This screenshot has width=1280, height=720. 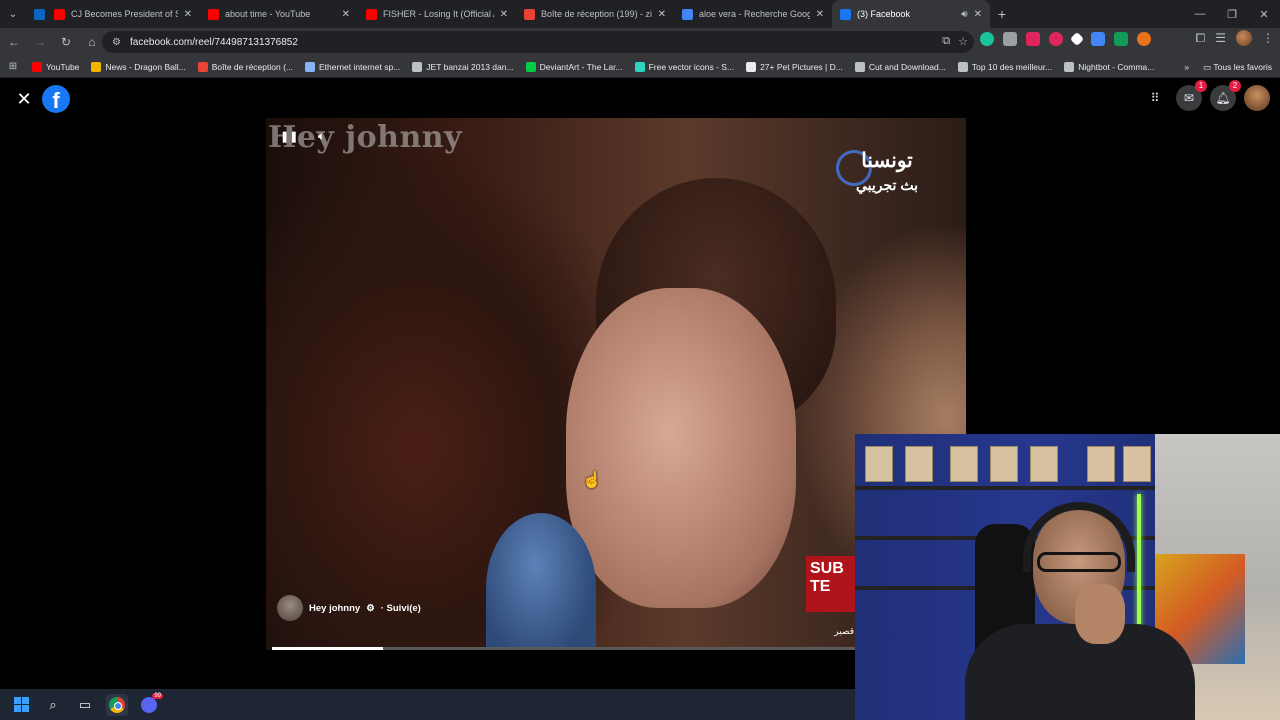 I want to click on follow-status: · Suivi(e), so click(x=401, y=608).